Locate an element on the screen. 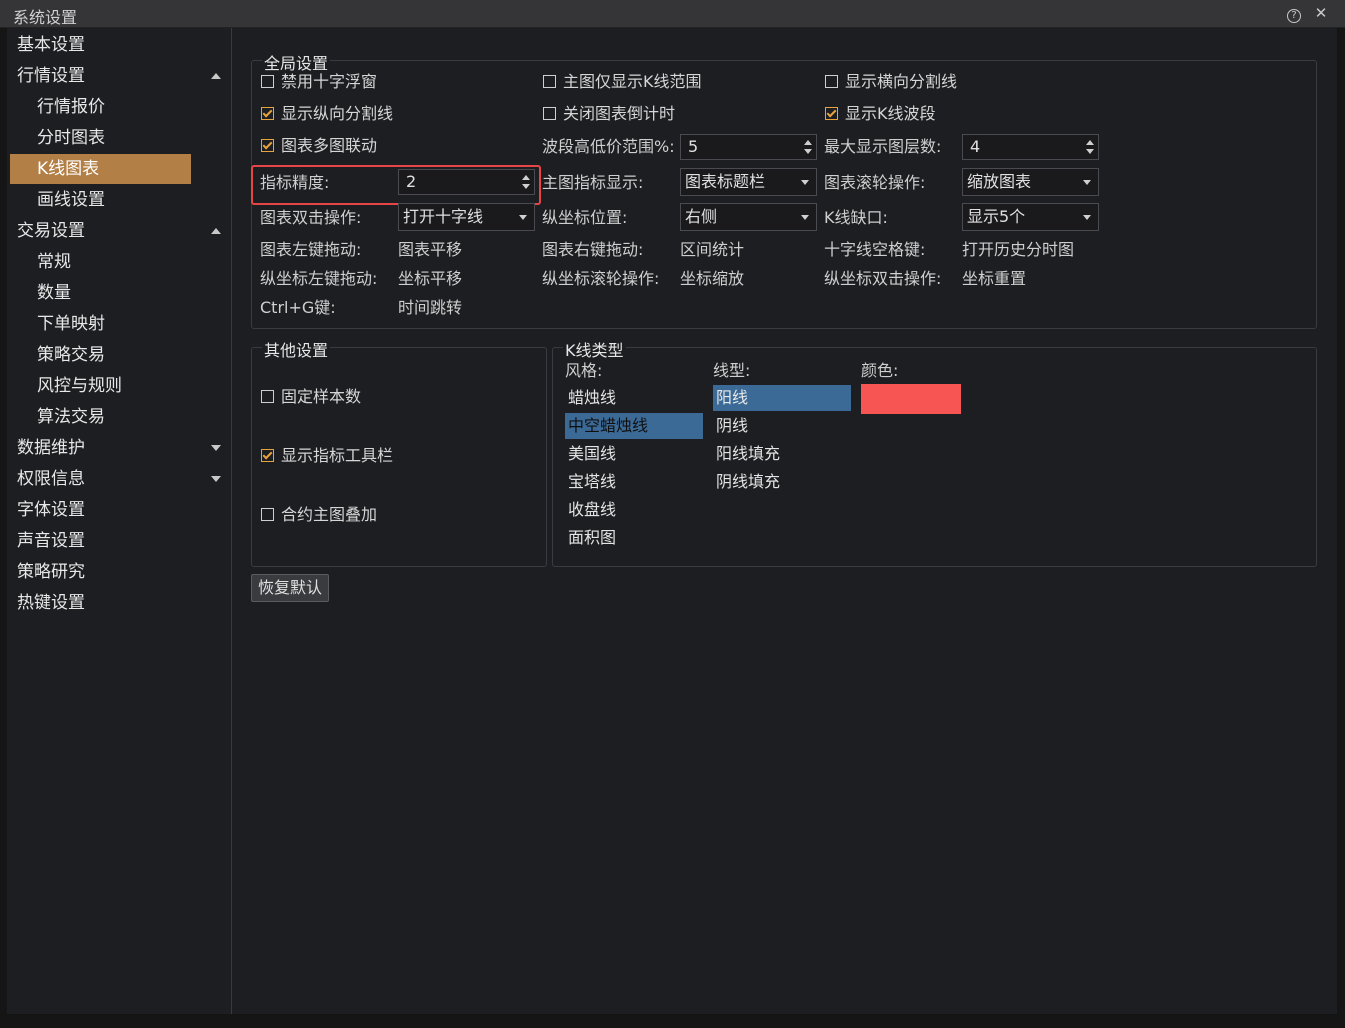  sidebar-item: 算法交易 is located at coordinates (112, 417).